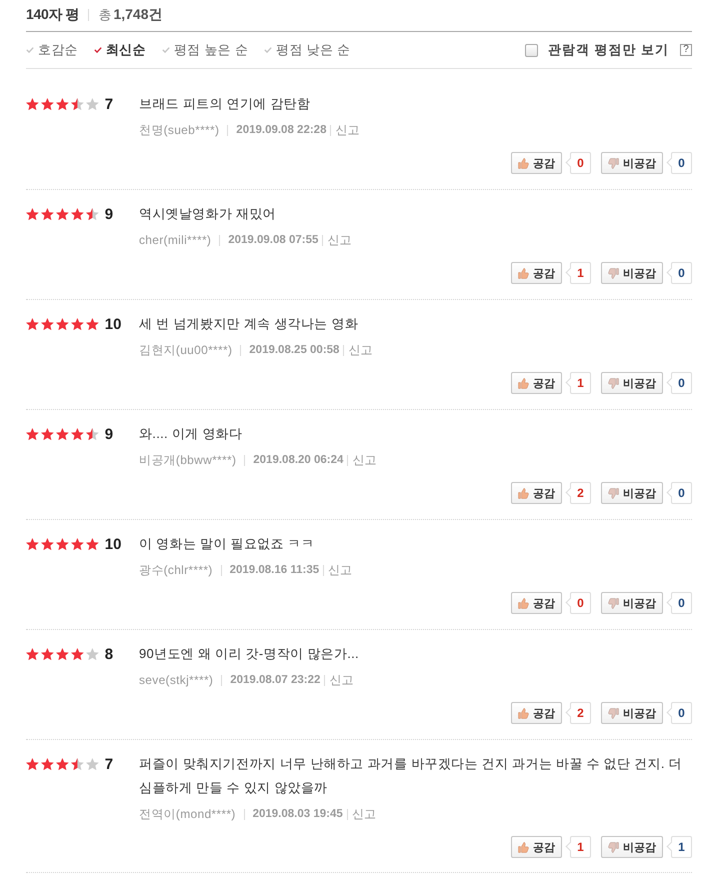 This screenshot has width=718, height=874. I want to click on review-date: 2019.08.25 00:58, so click(294, 350).